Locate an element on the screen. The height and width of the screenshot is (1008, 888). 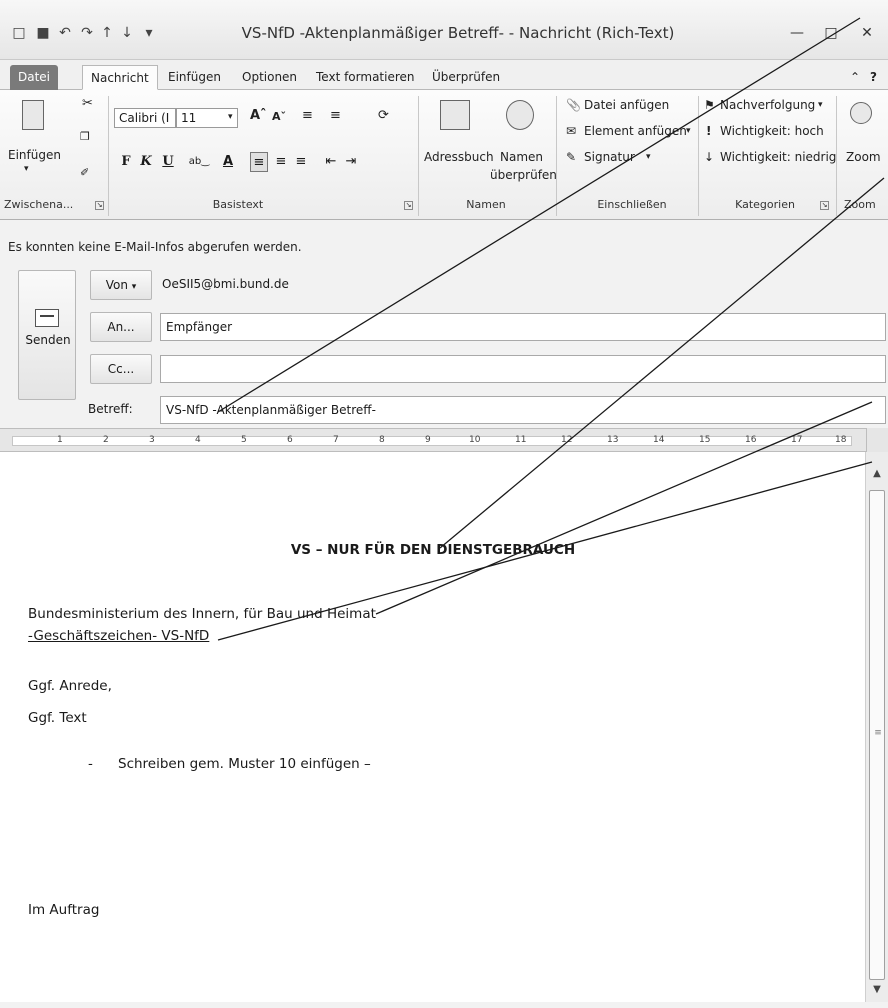
paste-dropdown-icon: ▾ is located at coordinates (26, 169).